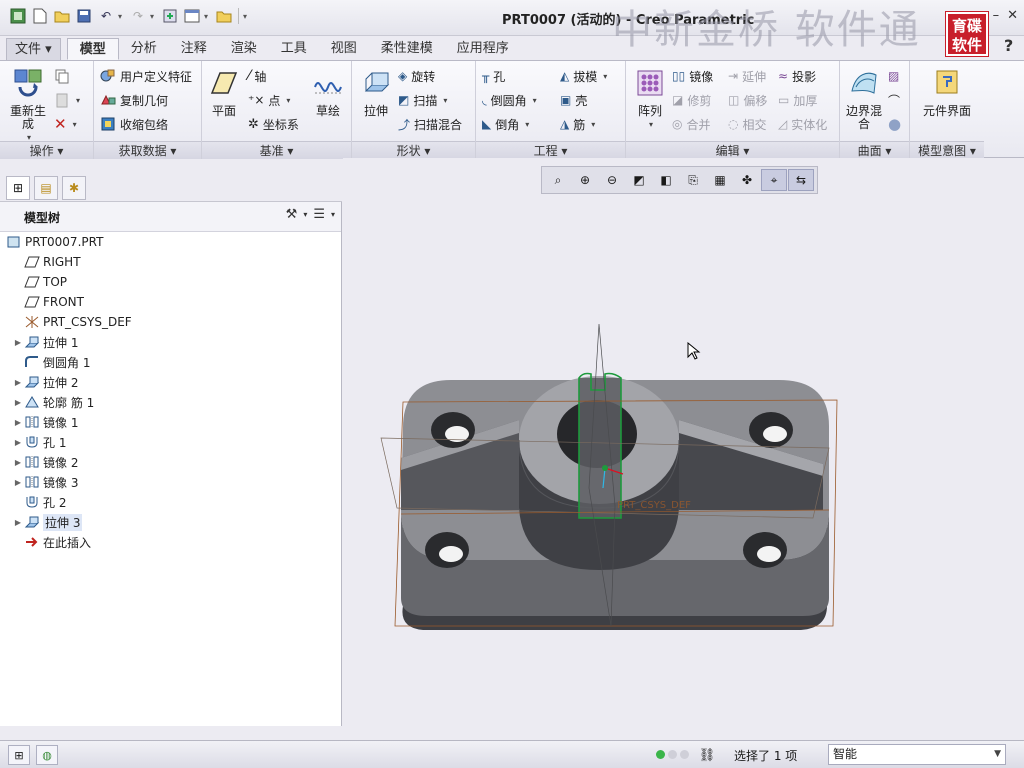 This screenshot has width=1024, height=768. What do you see at coordinates (797, 76) in the screenshot?
I see `project-button: ≈ 投影` at bounding box center [797, 76].